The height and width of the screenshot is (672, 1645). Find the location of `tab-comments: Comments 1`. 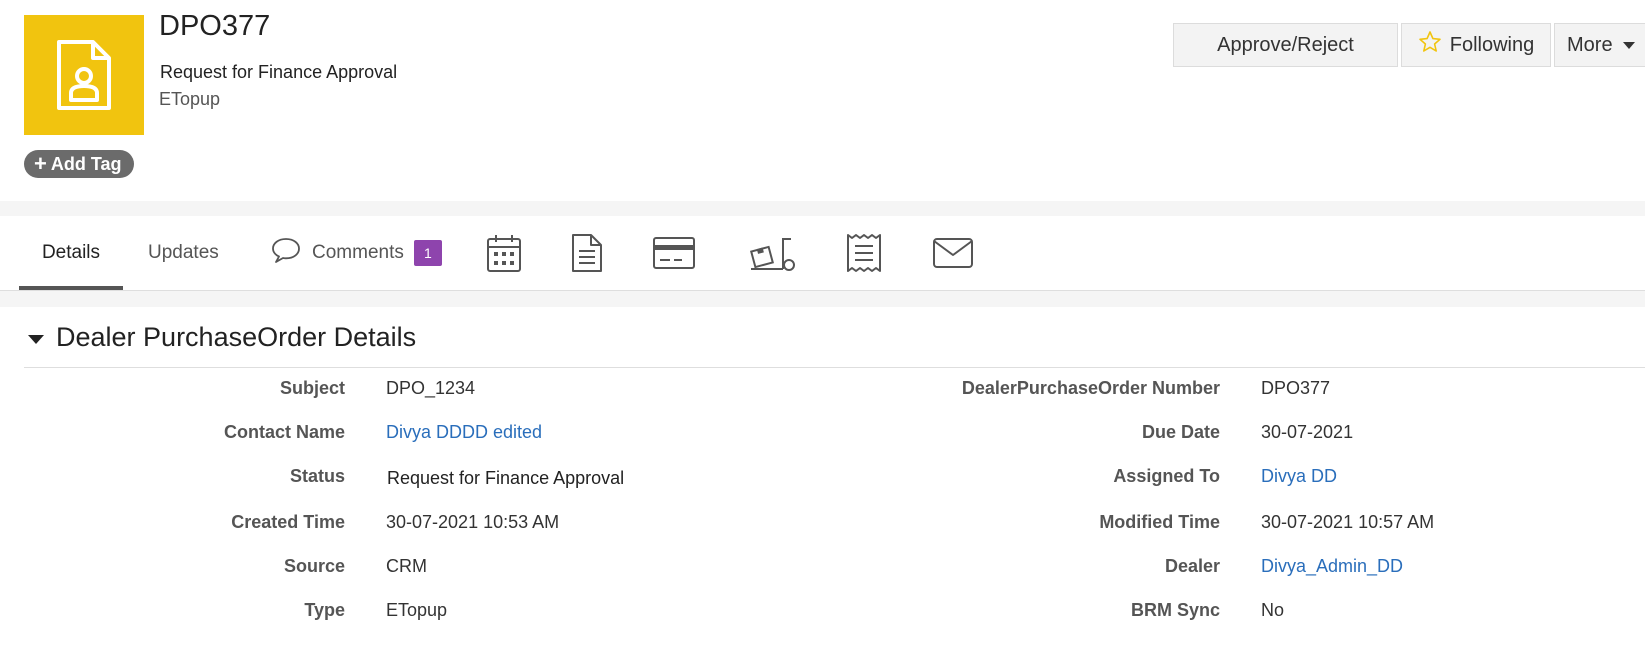

tab-comments: Comments 1 is located at coordinates (356, 253).